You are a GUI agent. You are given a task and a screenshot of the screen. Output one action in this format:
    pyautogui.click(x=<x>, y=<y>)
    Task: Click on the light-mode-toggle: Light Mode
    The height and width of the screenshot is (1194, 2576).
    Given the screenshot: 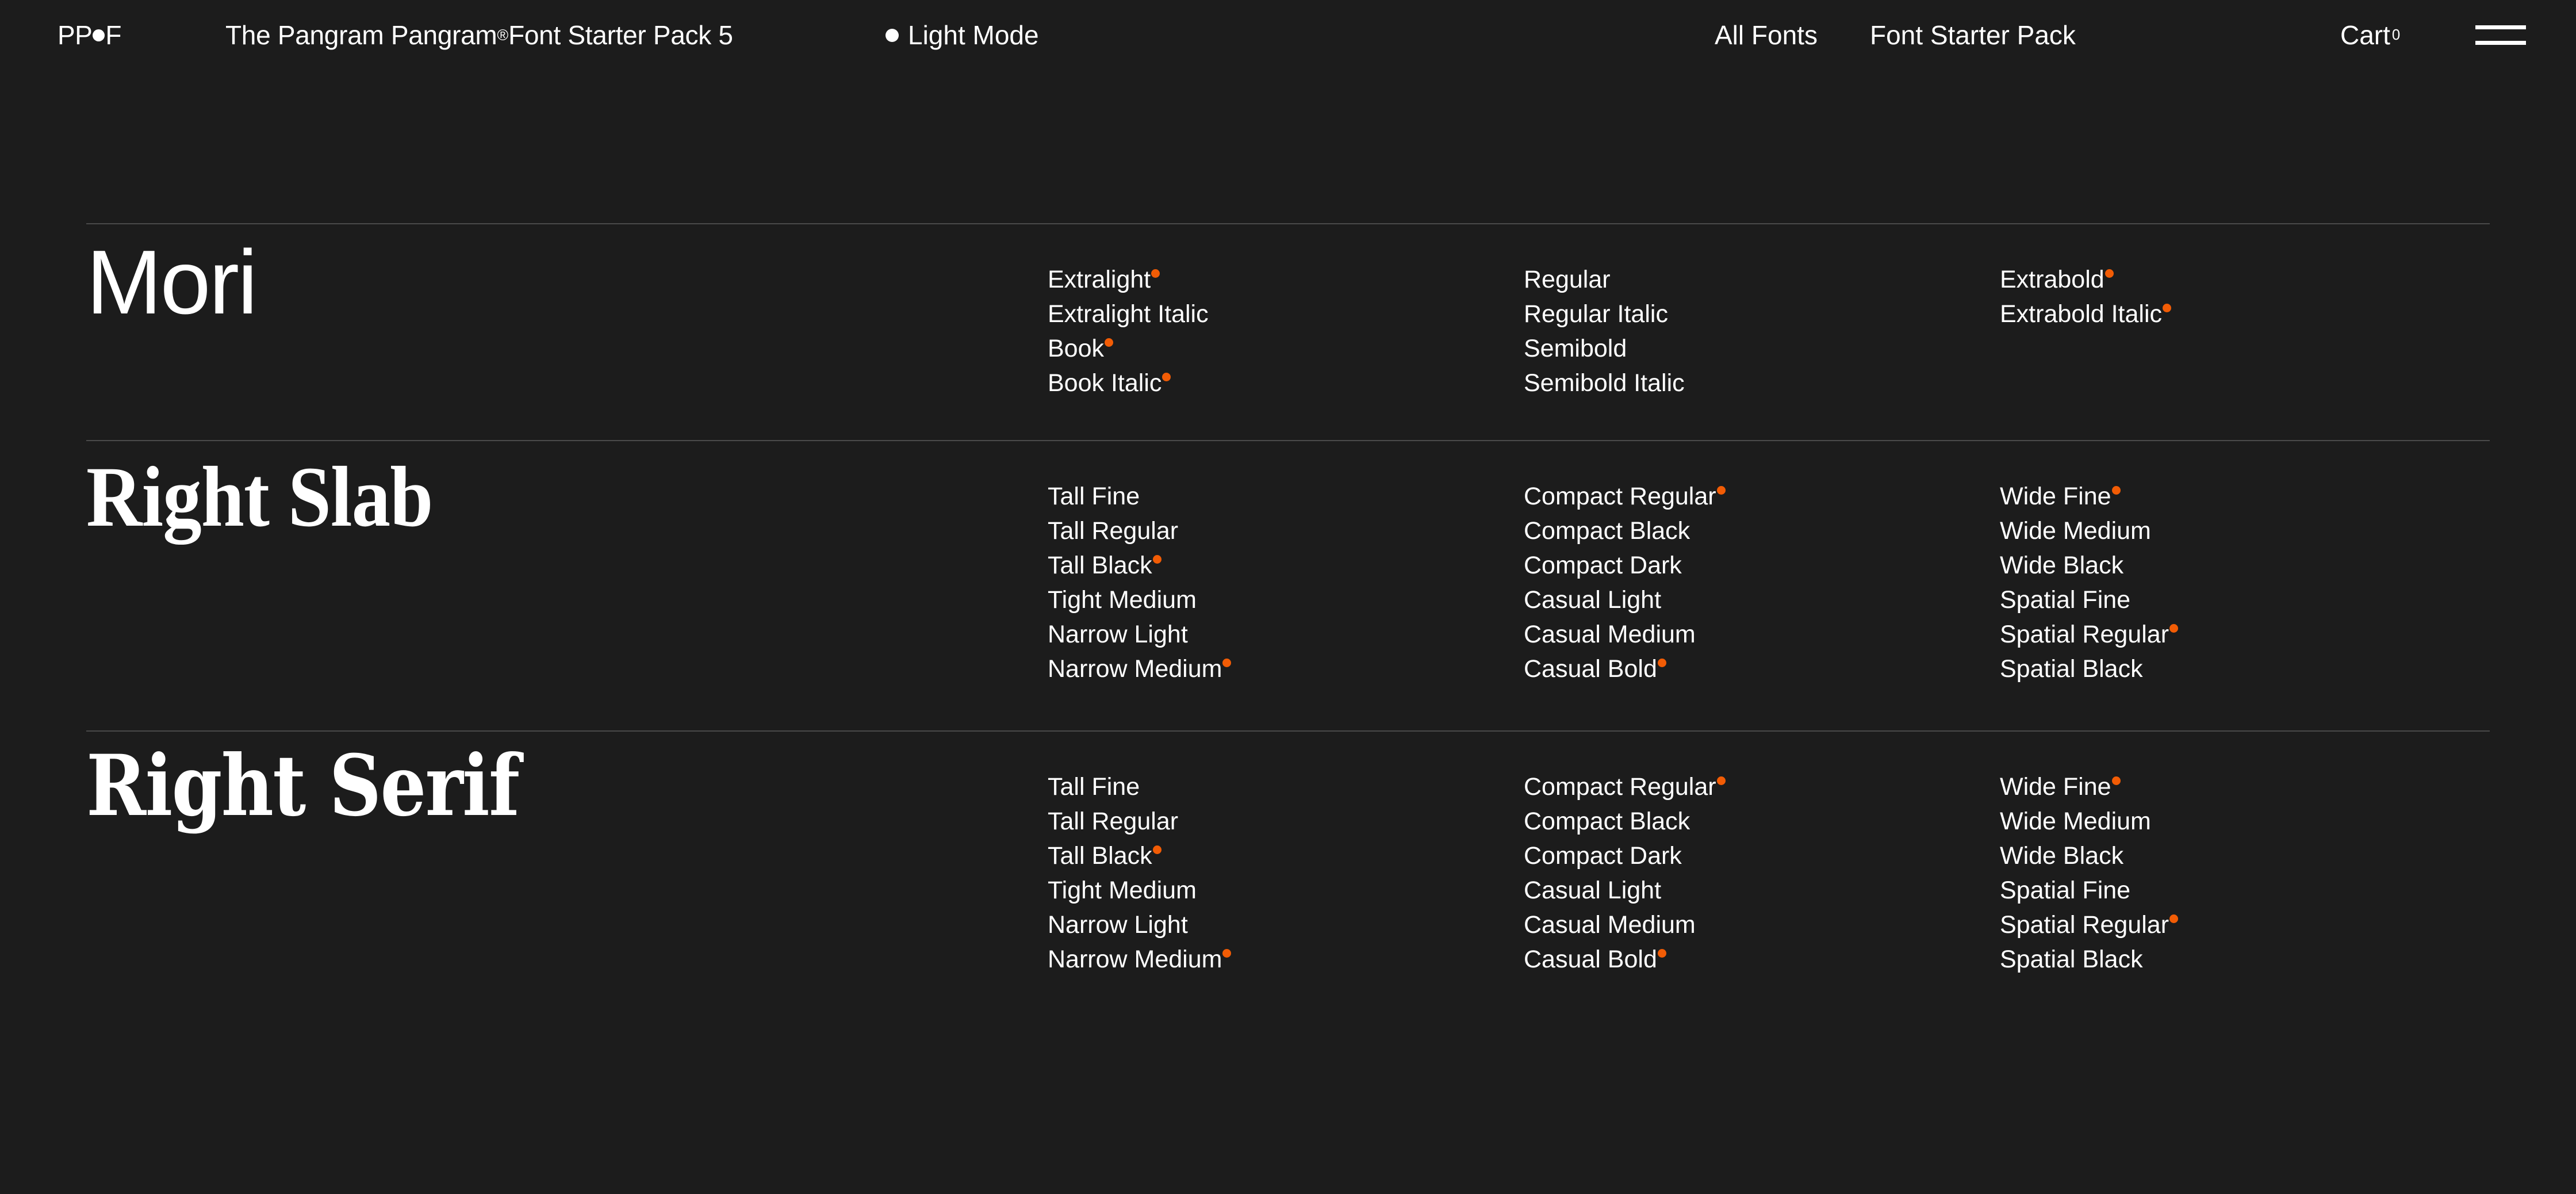 What is the action you would take?
    pyautogui.click(x=962, y=35)
    